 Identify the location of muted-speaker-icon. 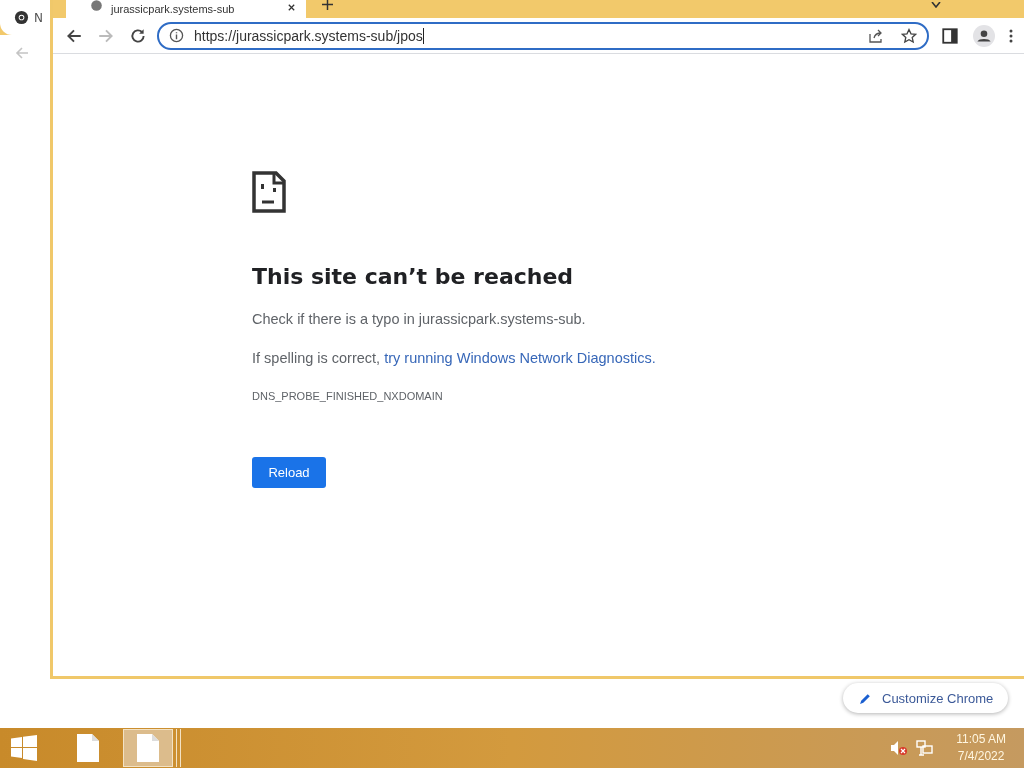
(899, 748).